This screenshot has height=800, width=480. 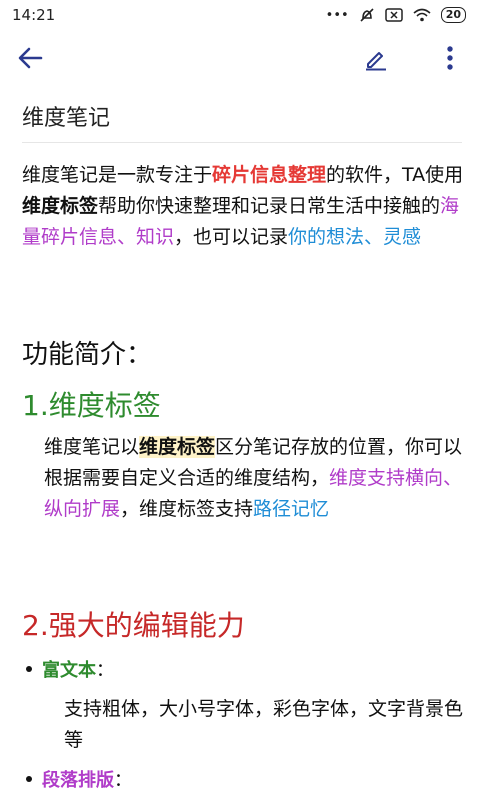 What do you see at coordinates (367, 15) in the screenshot?
I see `mute-icon` at bounding box center [367, 15].